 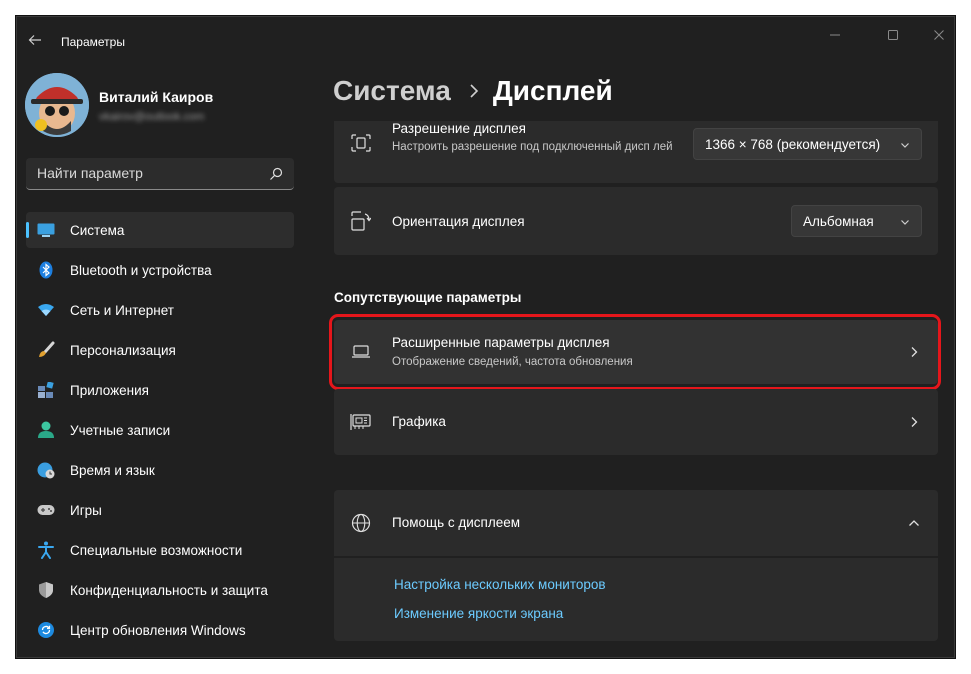 What do you see at coordinates (46, 310) in the screenshot?
I see `wifi-icon` at bounding box center [46, 310].